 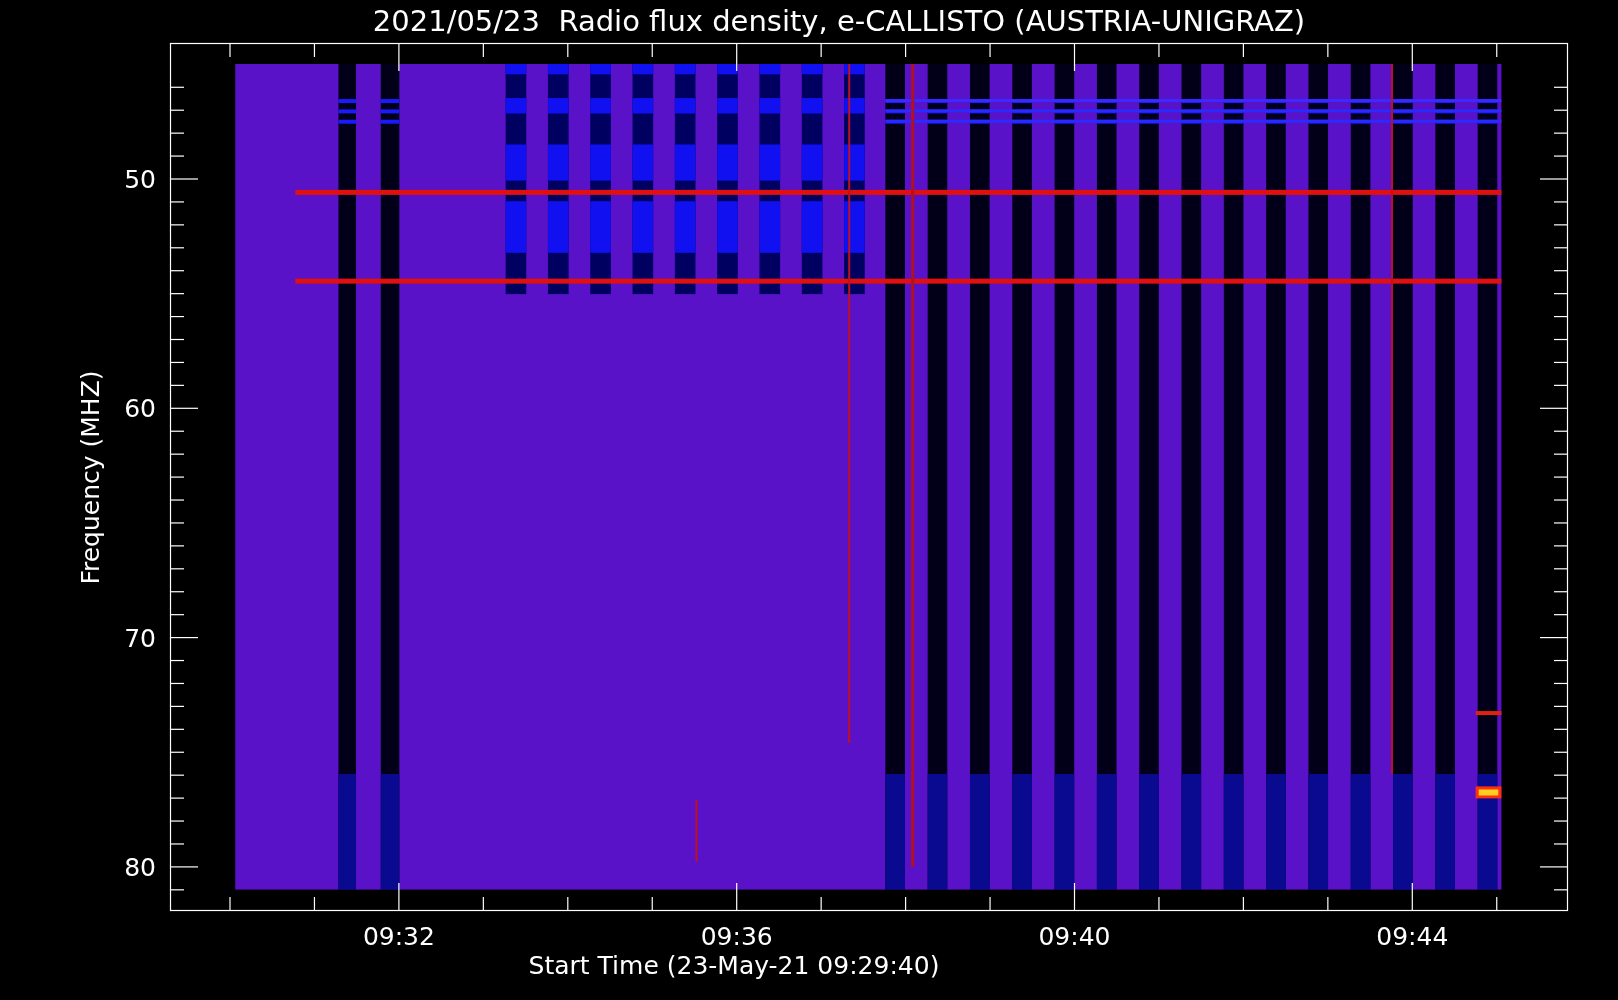 What do you see at coordinates (140, 638) in the screenshot?
I see `y-tick-label: 70` at bounding box center [140, 638].